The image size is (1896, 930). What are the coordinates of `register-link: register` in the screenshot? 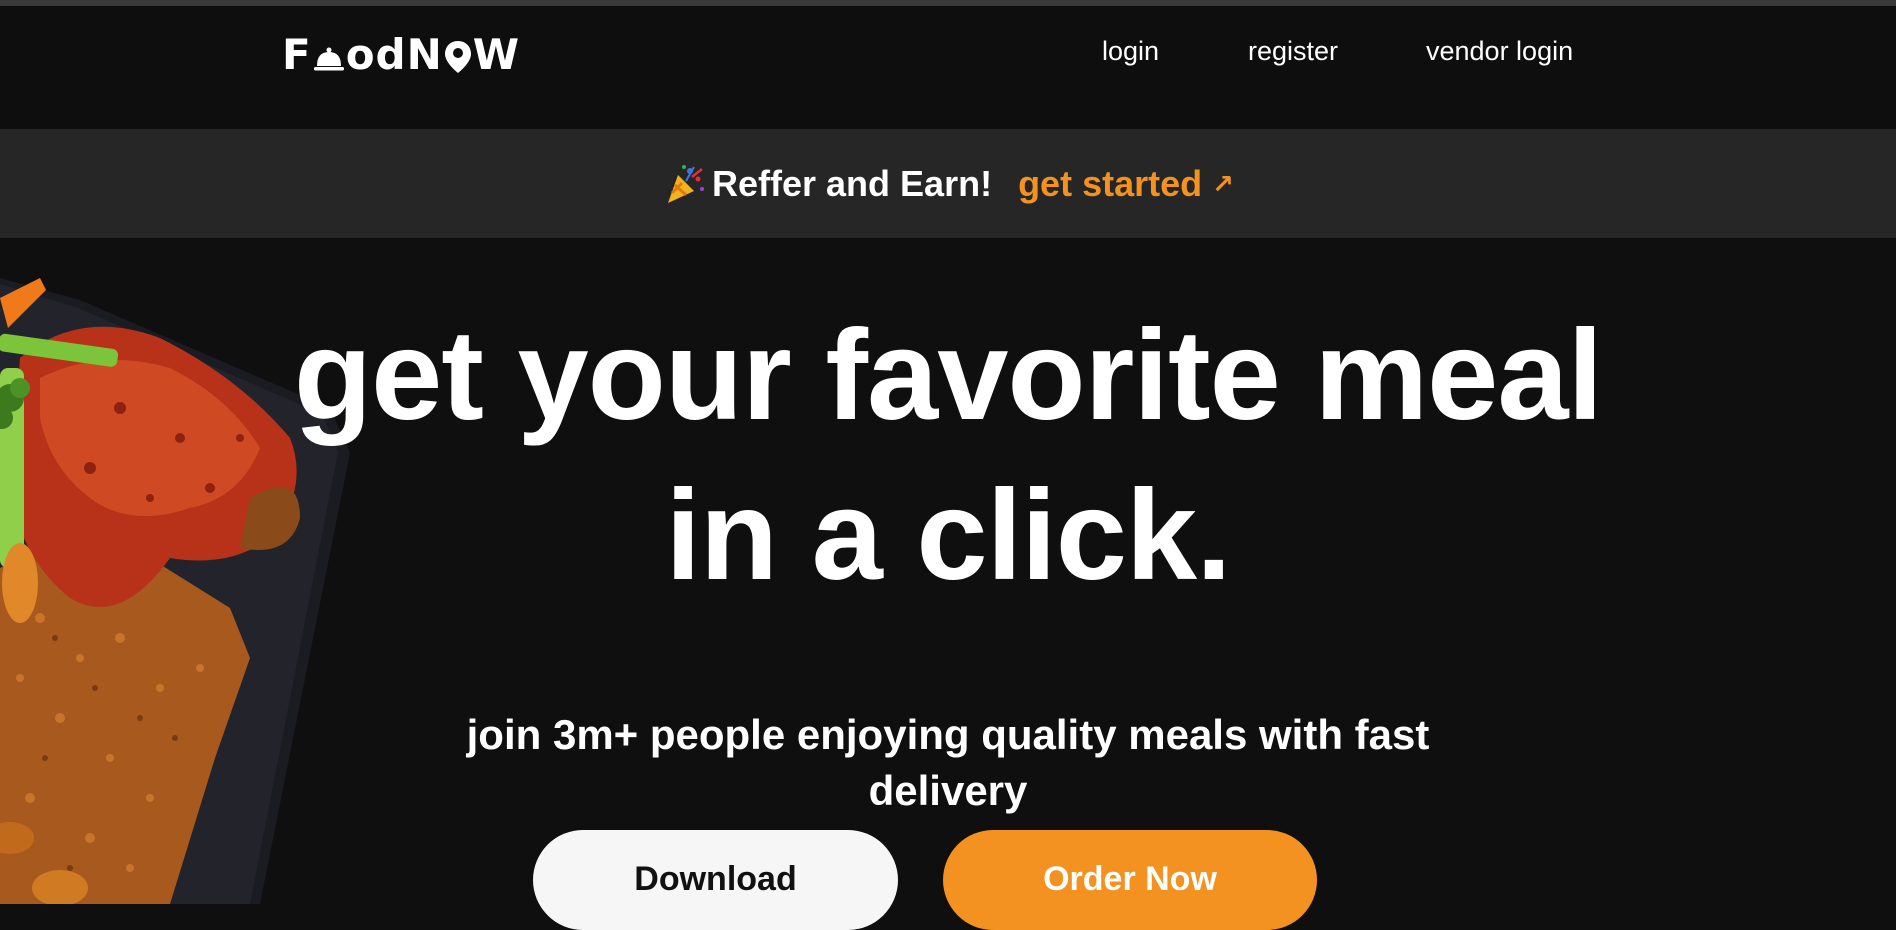 It's located at (1293, 51).